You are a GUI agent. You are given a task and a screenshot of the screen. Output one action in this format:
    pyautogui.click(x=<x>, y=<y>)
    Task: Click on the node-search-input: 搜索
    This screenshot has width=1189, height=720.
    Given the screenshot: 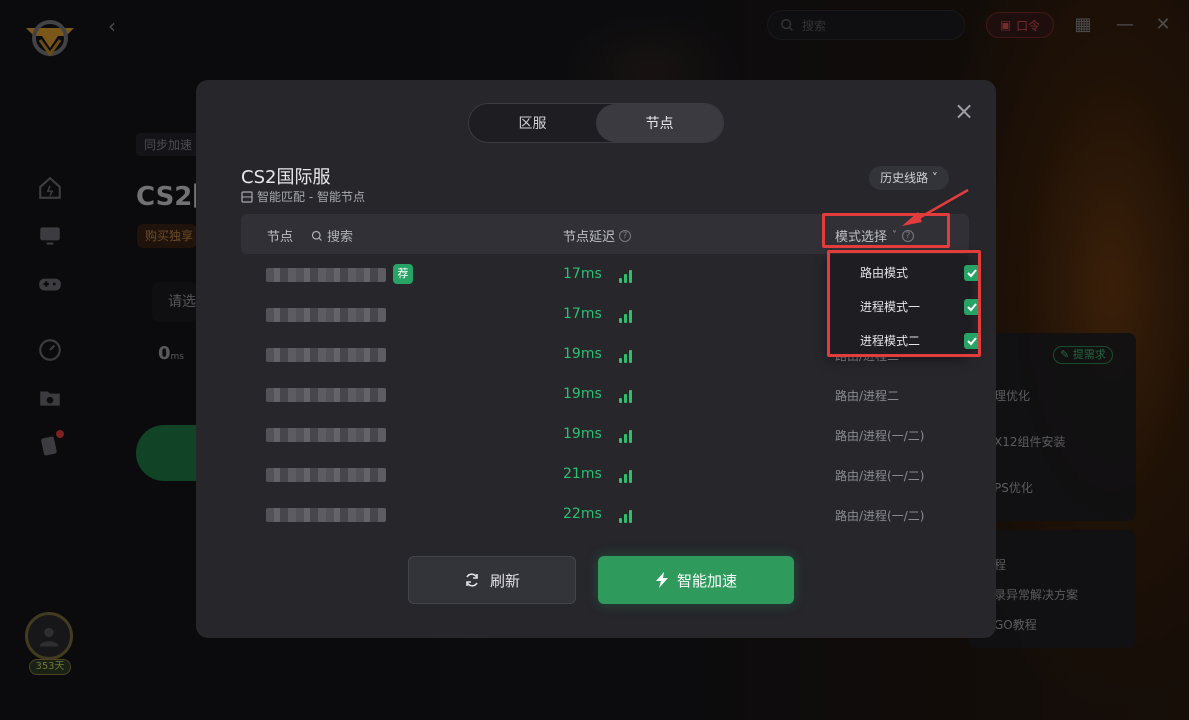 What is the action you would take?
    pyautogui.click(x=332, y=235)
    